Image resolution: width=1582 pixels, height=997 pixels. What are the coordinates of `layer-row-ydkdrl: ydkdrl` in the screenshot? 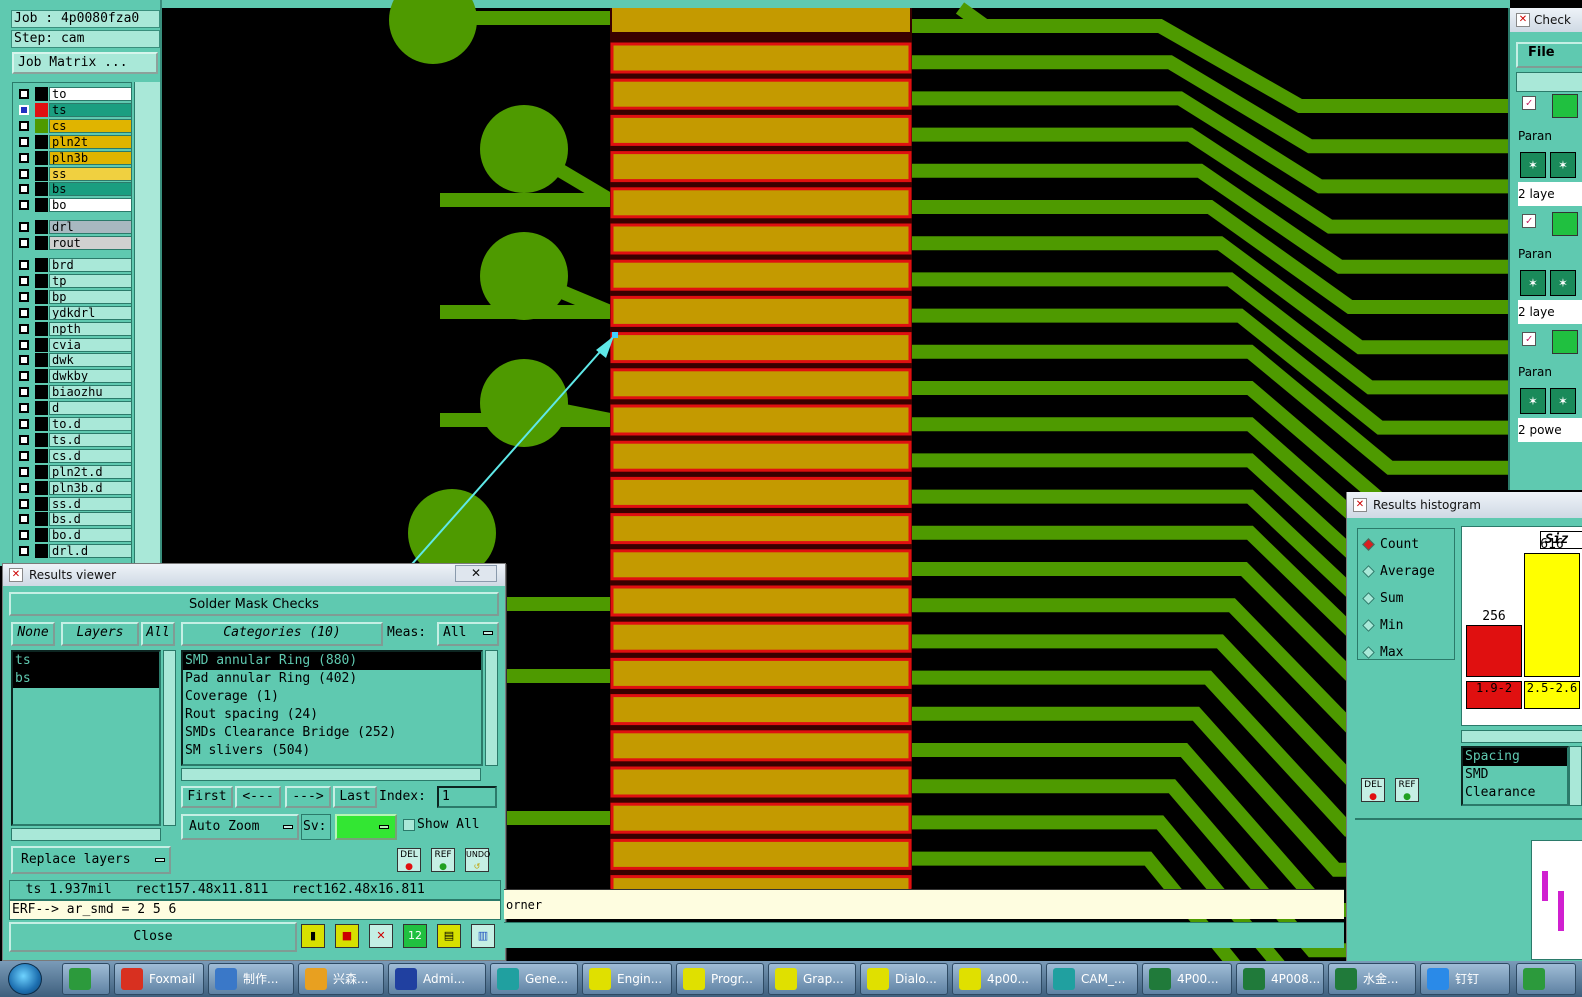 It's located at (73, 312).